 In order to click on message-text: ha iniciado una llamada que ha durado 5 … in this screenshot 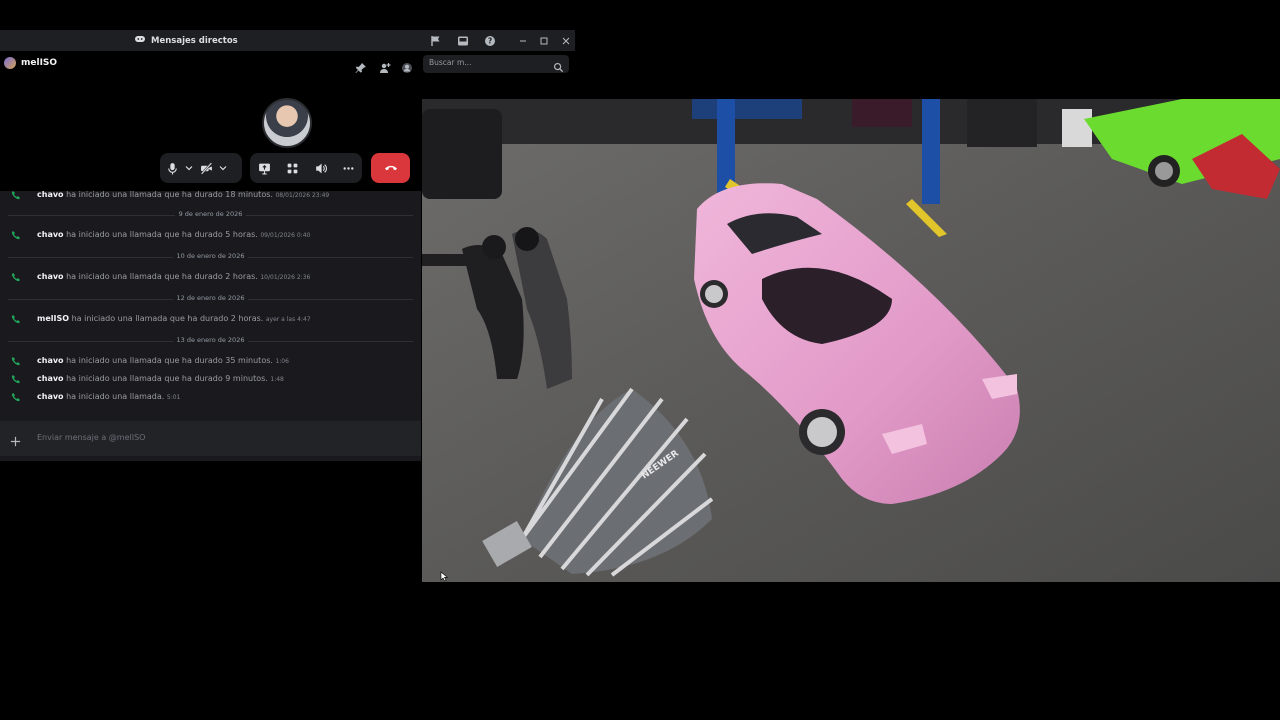, I will do `click(162, 234)`.